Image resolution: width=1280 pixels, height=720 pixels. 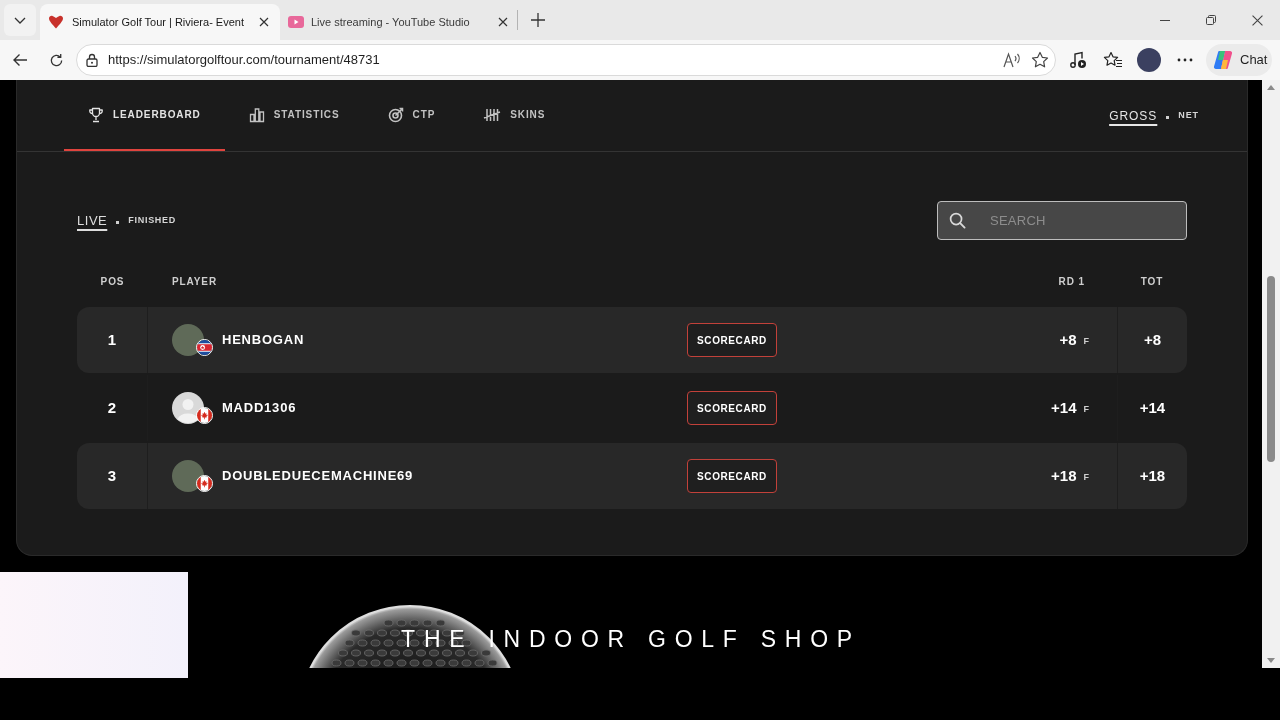 What do you see at coordinates (1012, 60) in the screenshot?
I see `read-aloud-icon` at bounding box center [1012, 60].